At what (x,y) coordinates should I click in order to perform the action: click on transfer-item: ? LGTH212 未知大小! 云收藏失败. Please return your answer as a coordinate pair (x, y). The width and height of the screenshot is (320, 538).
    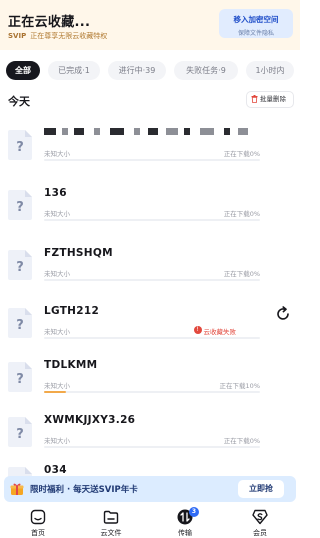
    Looking at the image, I should click on (150, 325).